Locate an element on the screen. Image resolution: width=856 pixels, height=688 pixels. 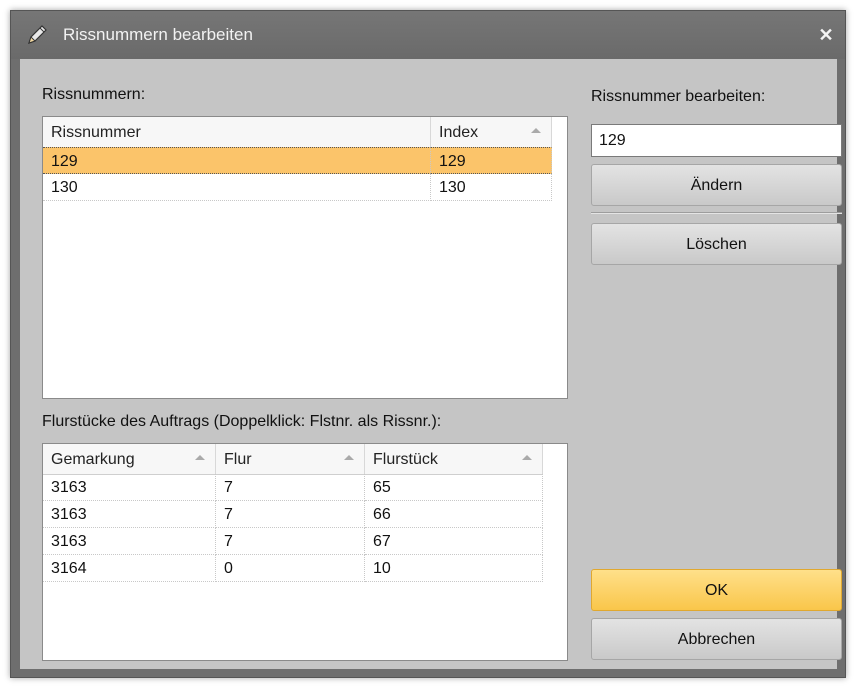
cell-index: 130 is located at coordinates (491, 187).